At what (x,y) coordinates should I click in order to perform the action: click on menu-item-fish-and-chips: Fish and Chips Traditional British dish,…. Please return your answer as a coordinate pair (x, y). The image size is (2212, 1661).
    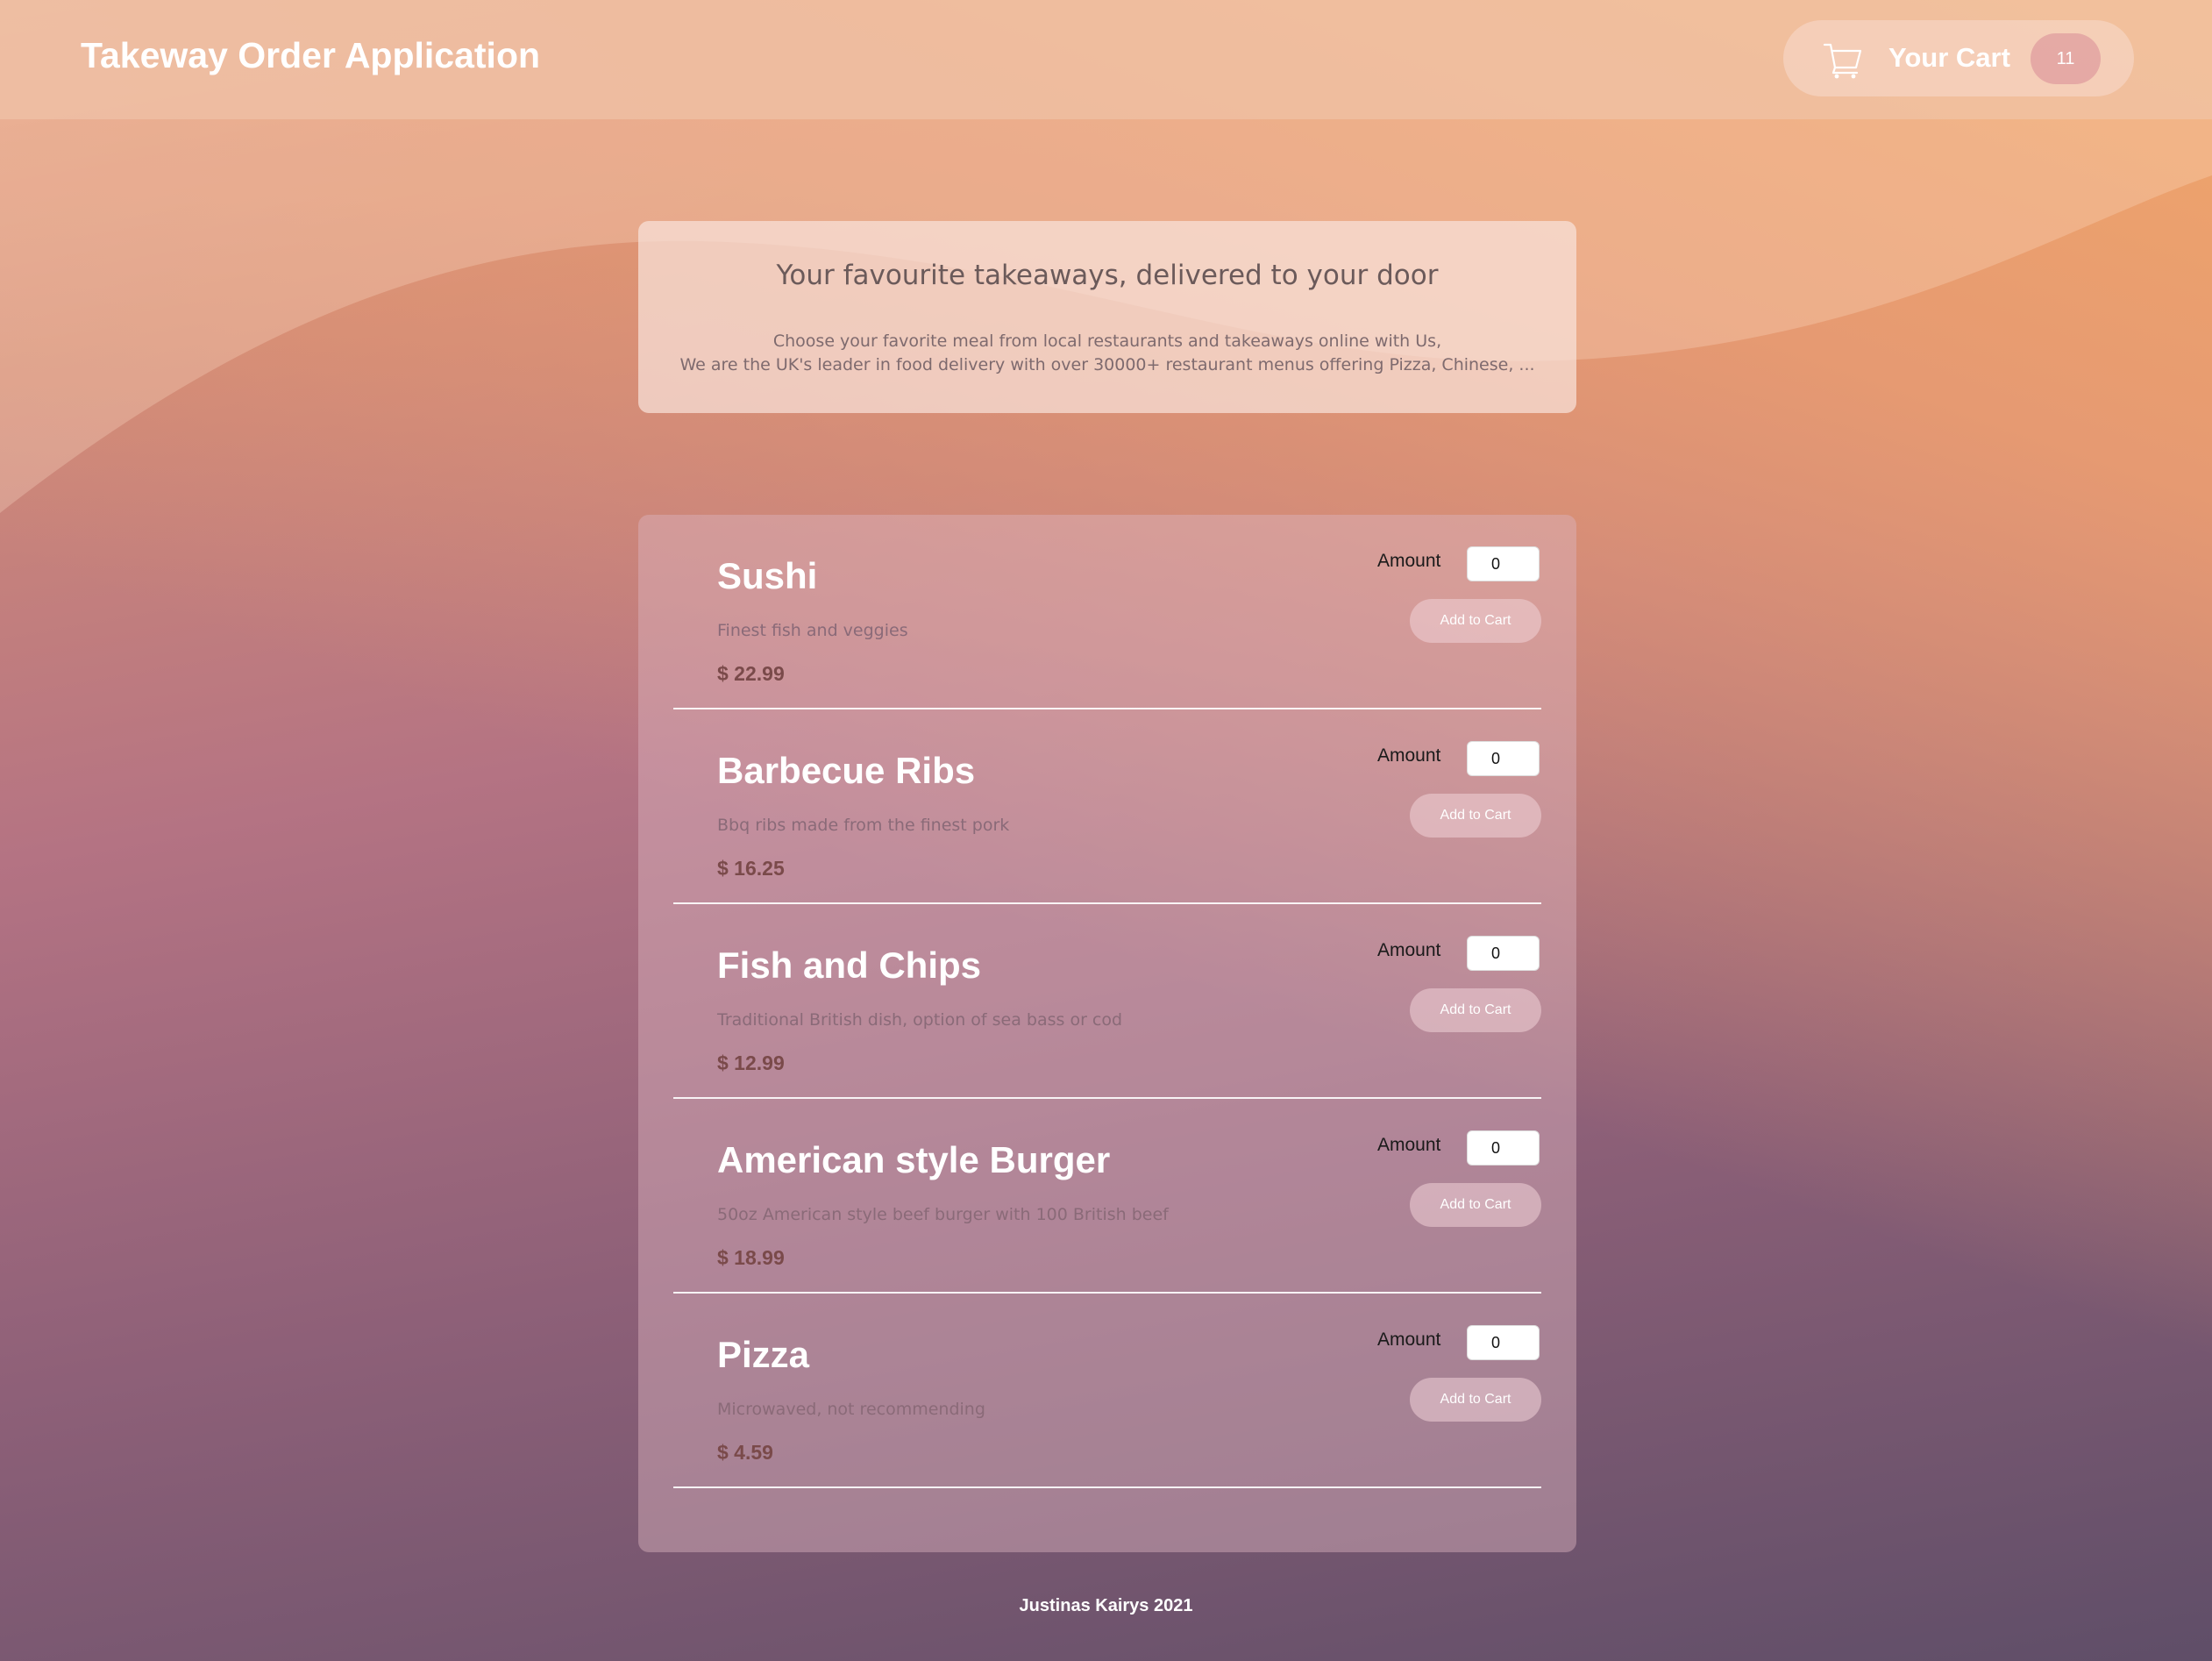
    Looking at the image, I should click on (1107, 1001).